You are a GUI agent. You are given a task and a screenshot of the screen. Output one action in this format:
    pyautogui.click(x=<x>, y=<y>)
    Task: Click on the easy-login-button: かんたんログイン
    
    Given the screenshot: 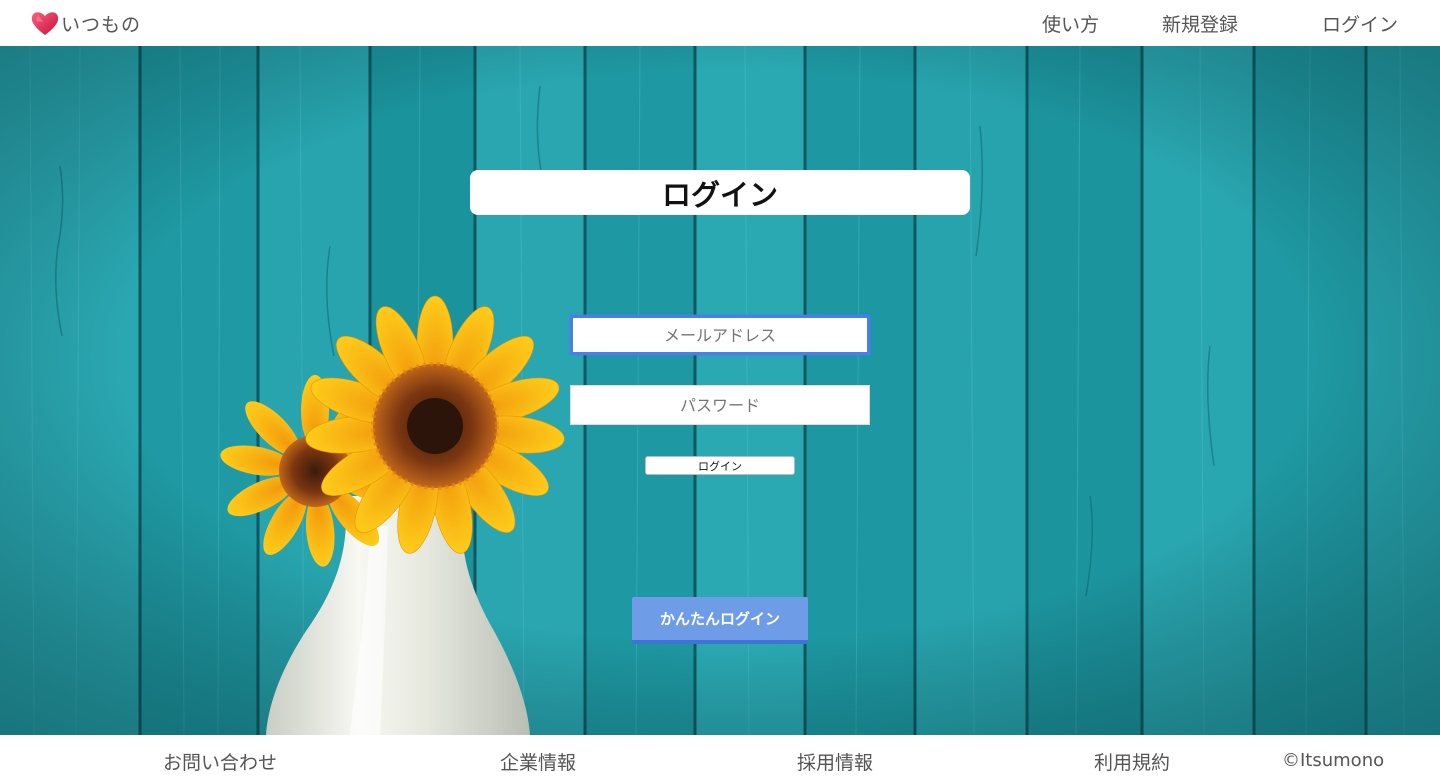 What is the action you would take?
    pyautogui.click(x=720, y=620)
    